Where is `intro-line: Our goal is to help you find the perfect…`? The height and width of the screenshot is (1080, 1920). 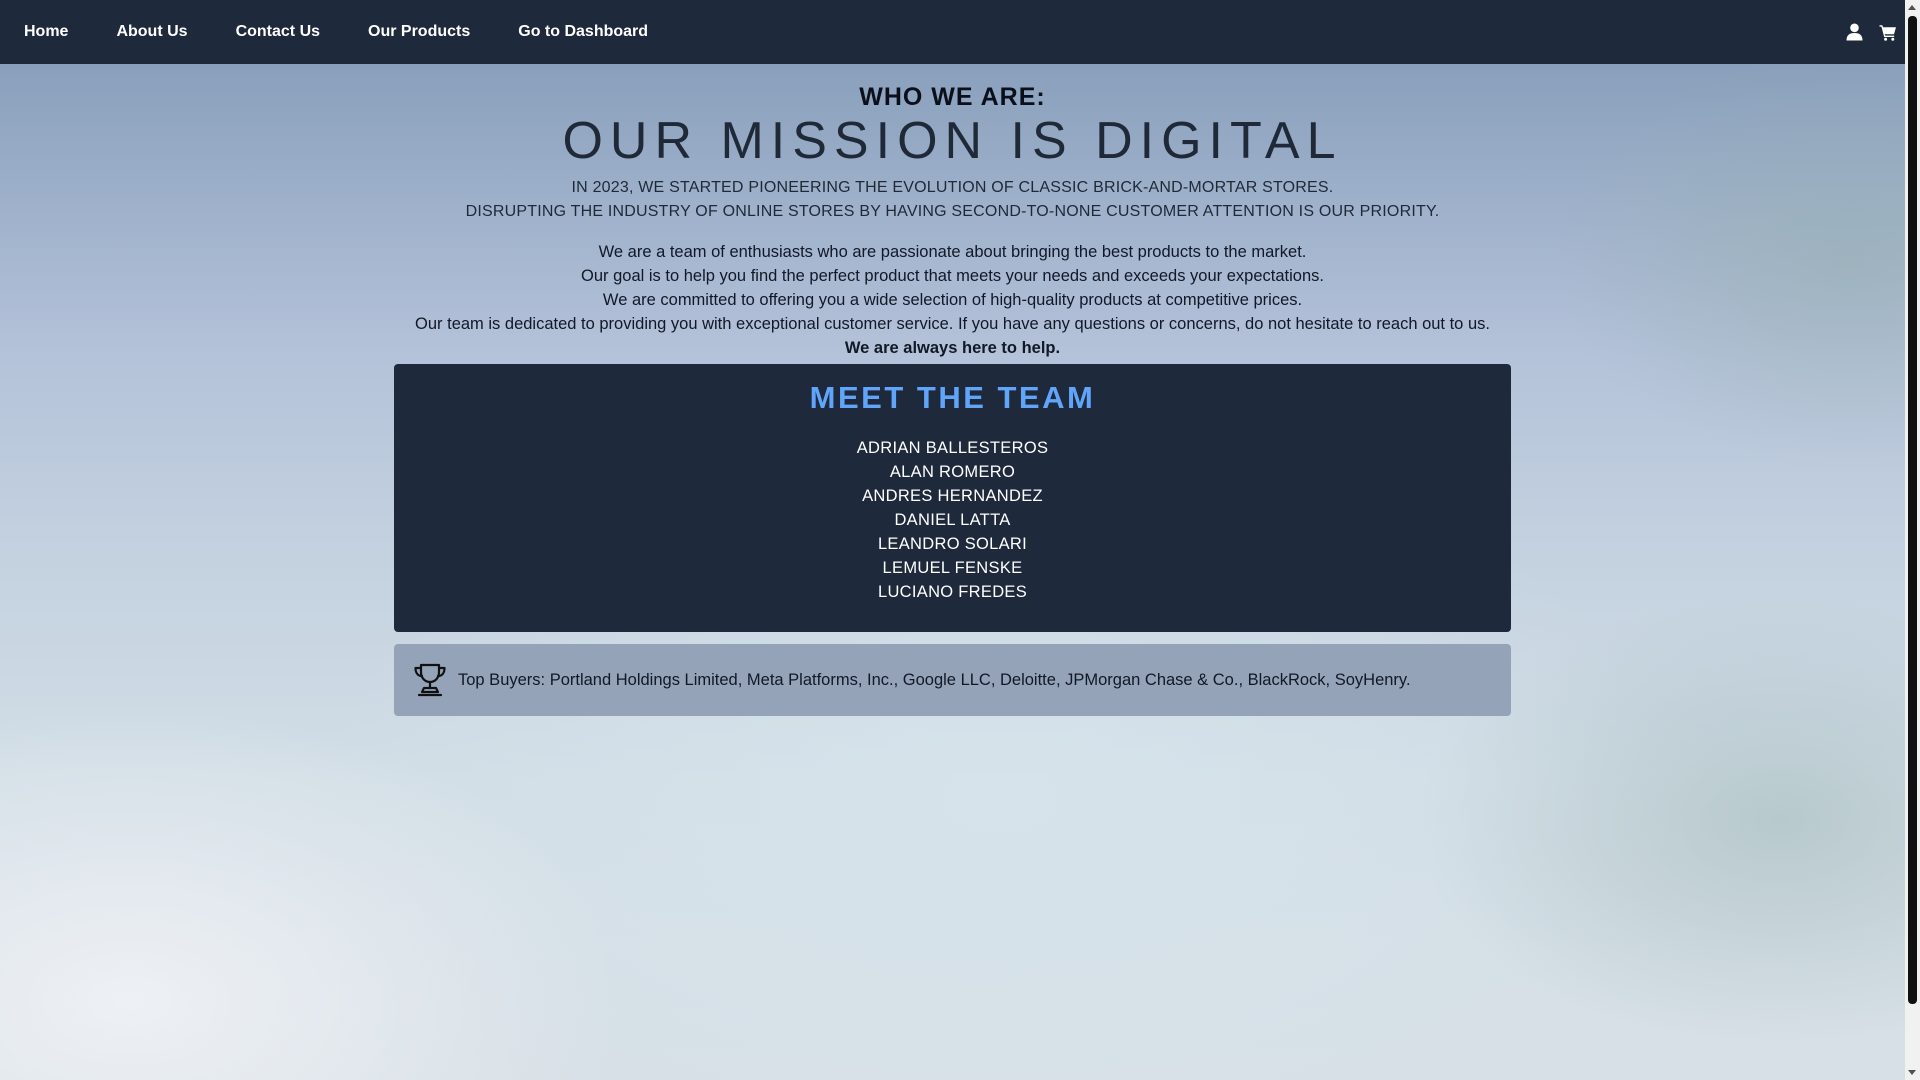 intro-line: Our goal is to help you find the perfect… is located at coordinates (952, 276).